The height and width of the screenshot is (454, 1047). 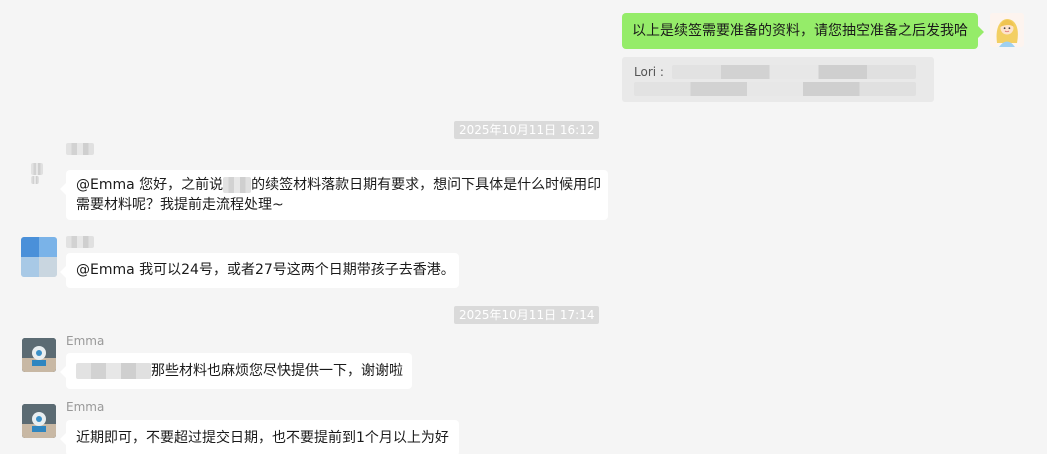 I want to click on pixelated-avatar-icon, so click(x=39, y=257).